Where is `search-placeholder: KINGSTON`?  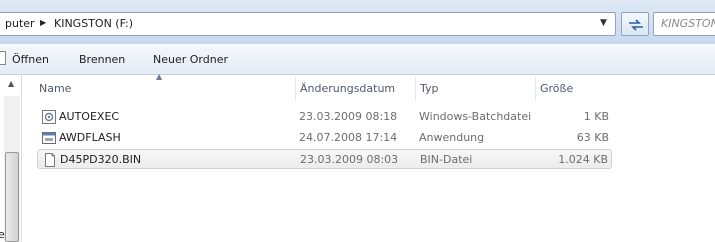
search-placeholder: KINGSTON is located at coordinates (688, 23).